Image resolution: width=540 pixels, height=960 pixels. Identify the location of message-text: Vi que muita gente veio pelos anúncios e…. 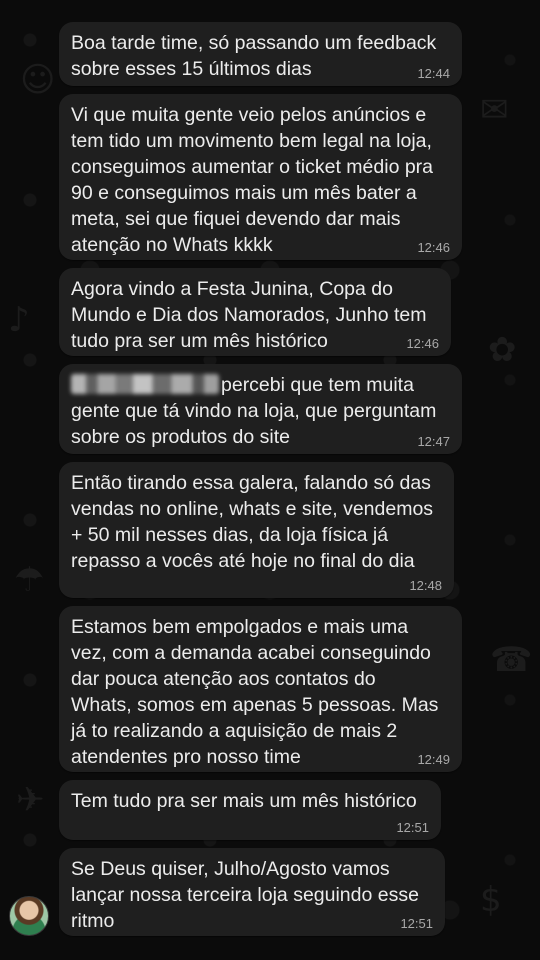
(252, 180).